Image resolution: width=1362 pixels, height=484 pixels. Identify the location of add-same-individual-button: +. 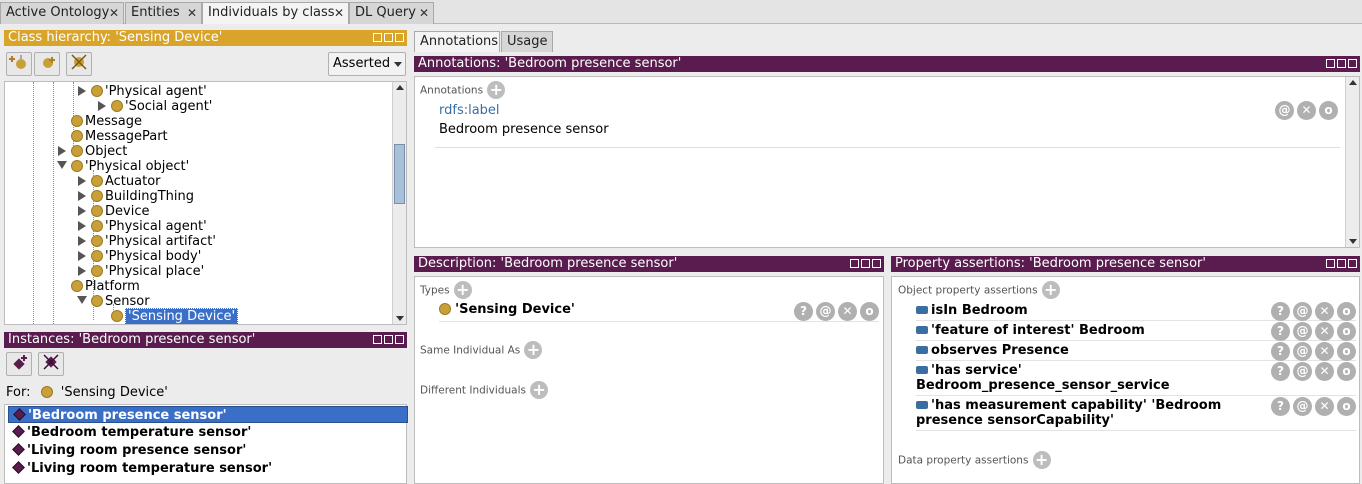
(533, 350).